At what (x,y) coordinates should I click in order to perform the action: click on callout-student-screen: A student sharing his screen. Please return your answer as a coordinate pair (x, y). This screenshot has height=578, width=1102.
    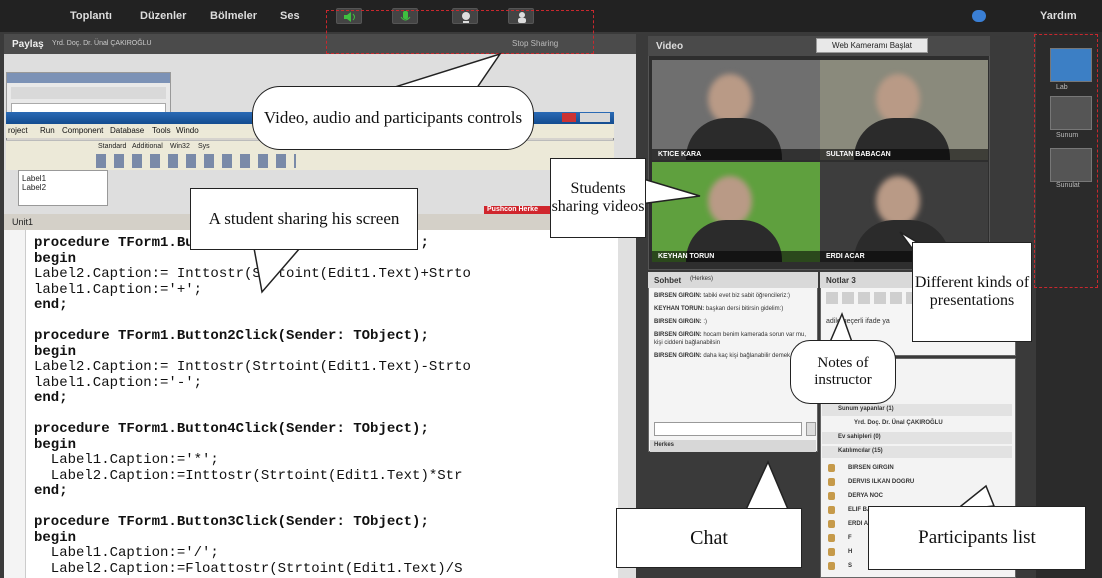
    Looking at the image, I should click on (304, 219).